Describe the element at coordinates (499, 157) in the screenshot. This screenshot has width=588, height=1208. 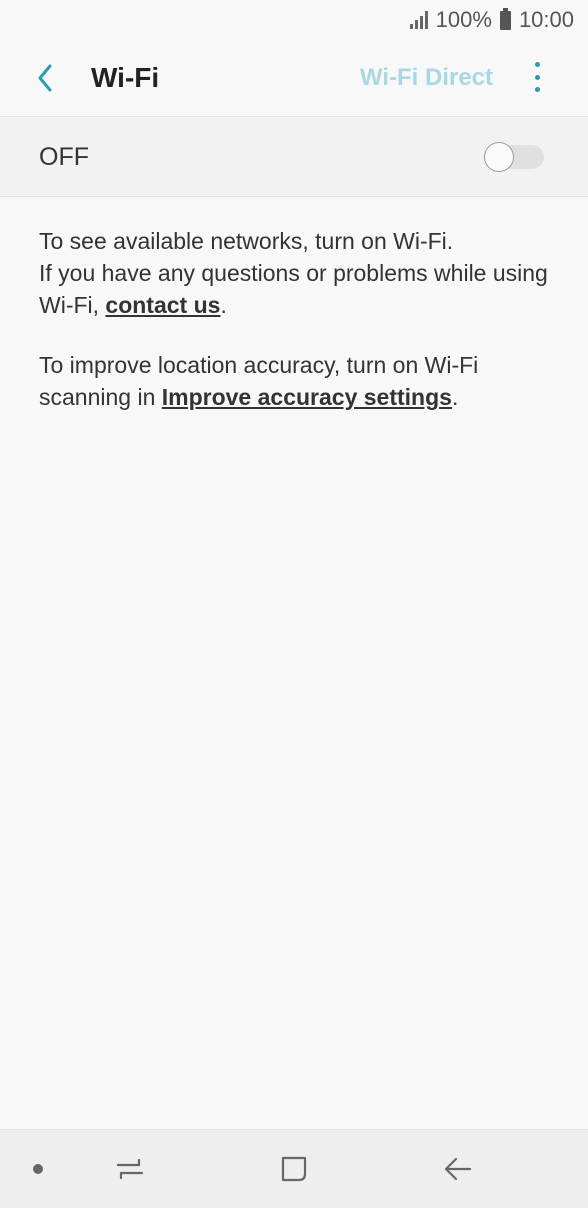
I see `switch-thumb` at that location.